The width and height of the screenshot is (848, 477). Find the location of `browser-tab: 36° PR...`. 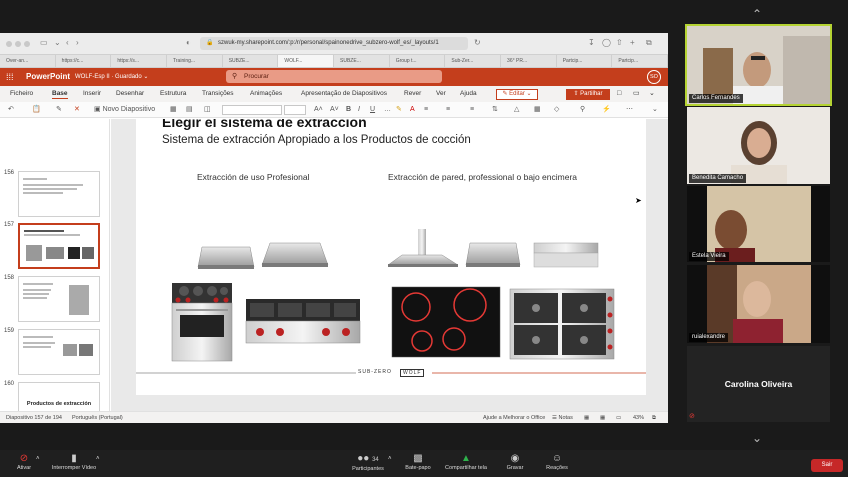

browser-tab: 36° PR... is located at coordinates (529, 61).